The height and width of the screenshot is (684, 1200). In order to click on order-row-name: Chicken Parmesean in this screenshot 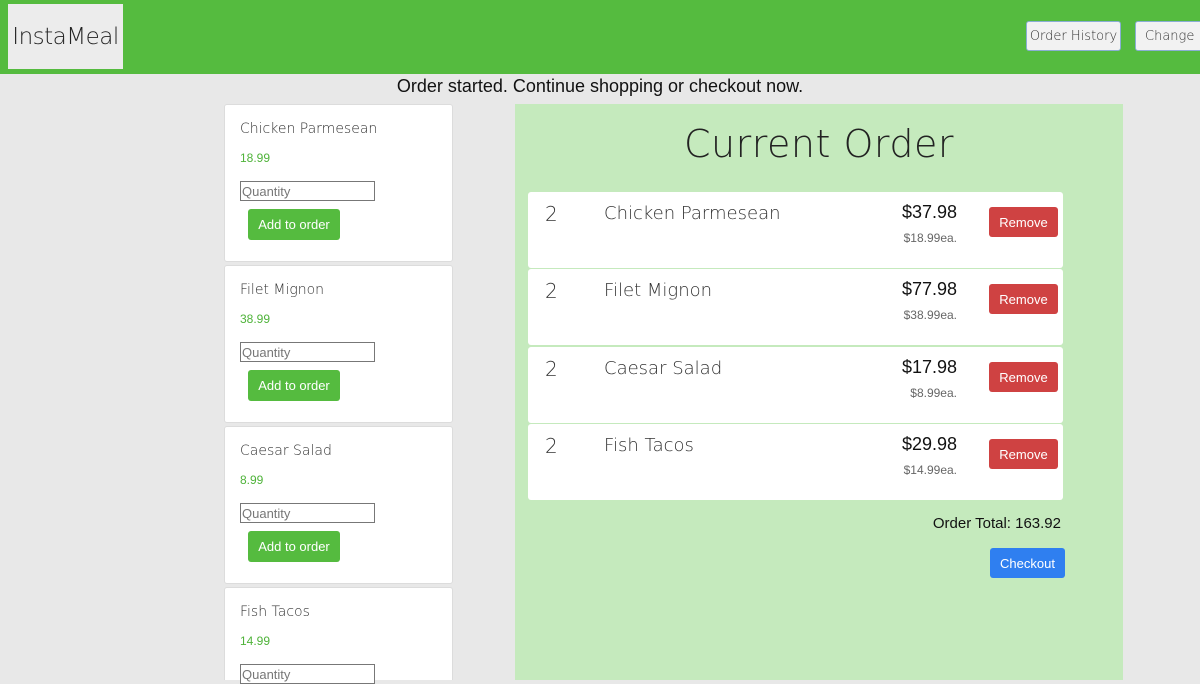, I will do `click(692, 213)`.